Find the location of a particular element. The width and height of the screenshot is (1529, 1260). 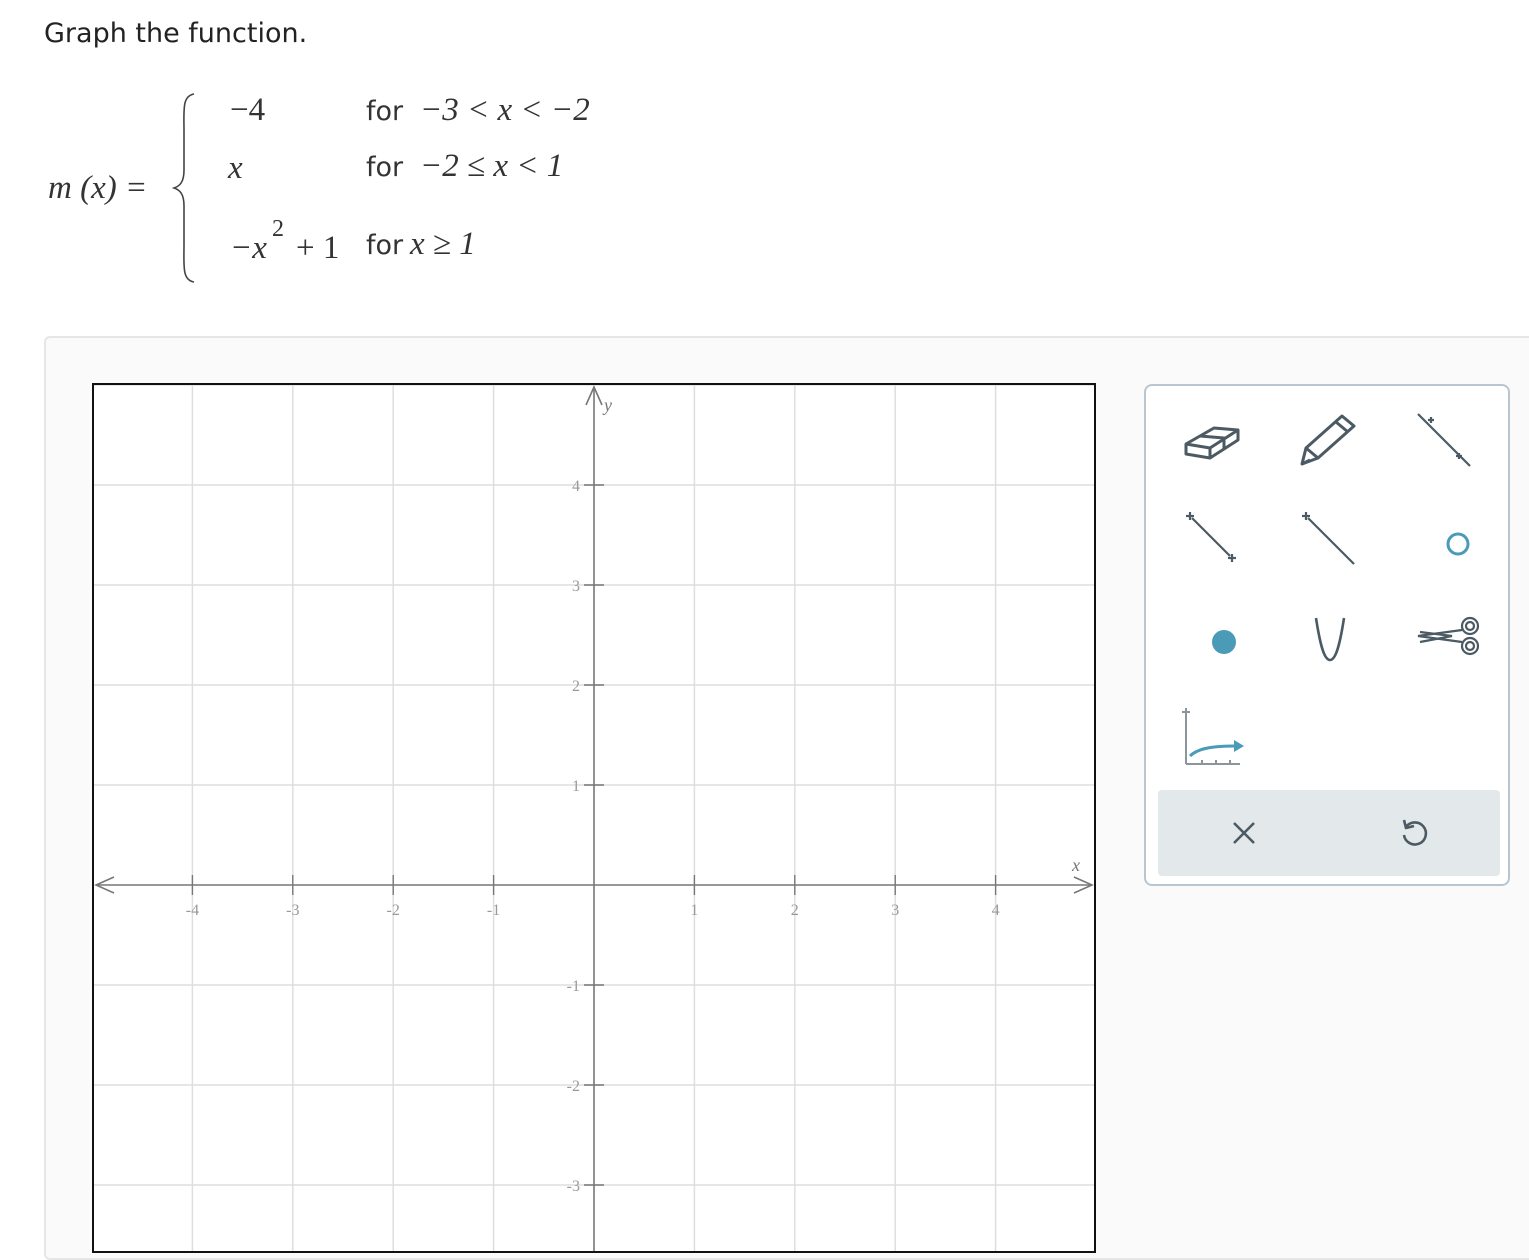

function-curve-icon is located at coordinates (1213, 736).